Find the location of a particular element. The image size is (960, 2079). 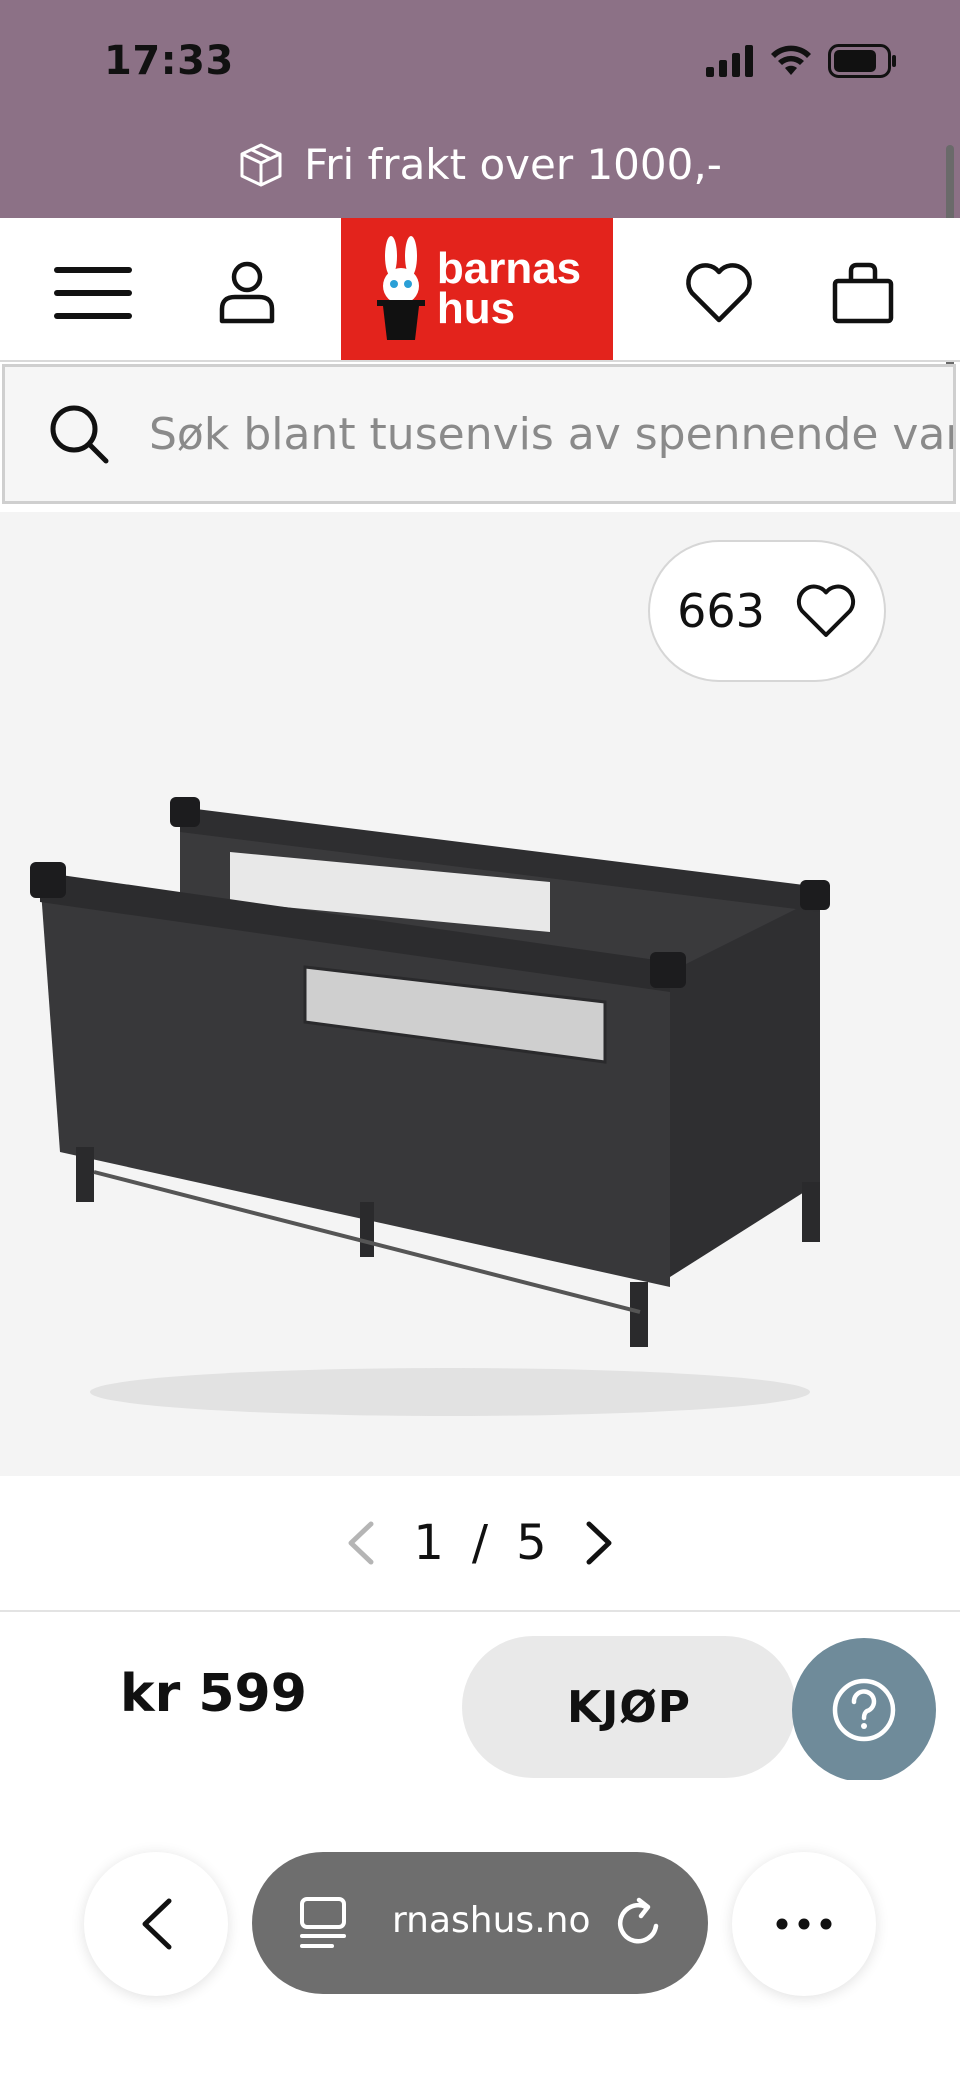

browser-back-button is located at coordinates (156, 1924).